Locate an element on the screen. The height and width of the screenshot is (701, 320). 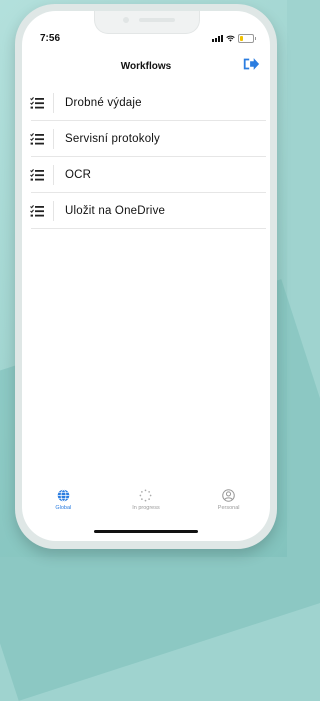
workflow-item: Uložit na OneDrive is located at coordinates (146, 211).